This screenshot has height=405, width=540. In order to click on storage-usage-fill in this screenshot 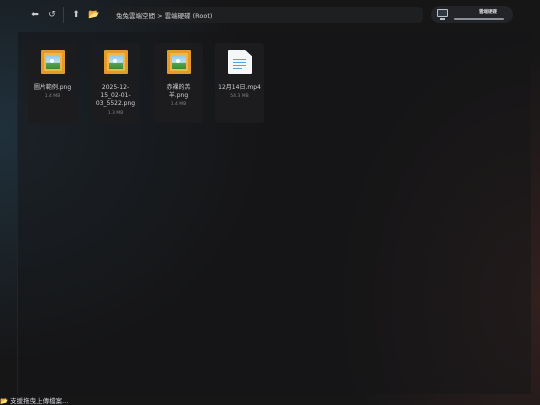, I will do `click(479, 19)`.